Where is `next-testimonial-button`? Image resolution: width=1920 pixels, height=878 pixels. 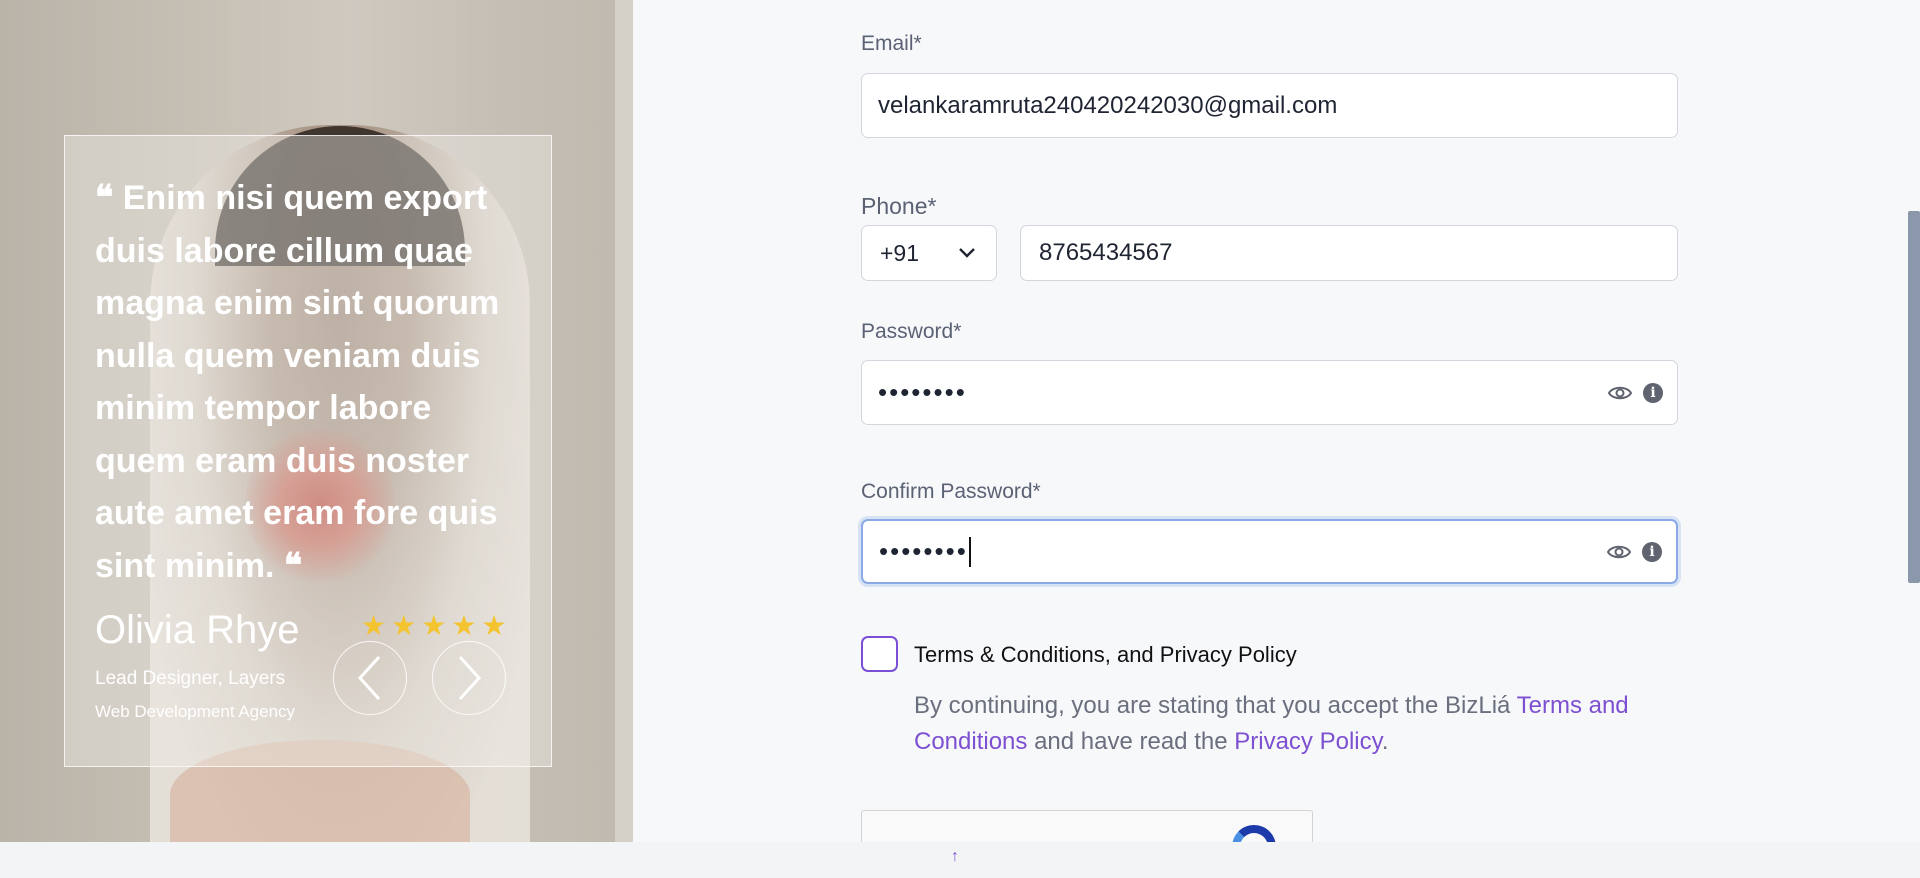
next-testimonial-button is located at coordinates (469, 678).